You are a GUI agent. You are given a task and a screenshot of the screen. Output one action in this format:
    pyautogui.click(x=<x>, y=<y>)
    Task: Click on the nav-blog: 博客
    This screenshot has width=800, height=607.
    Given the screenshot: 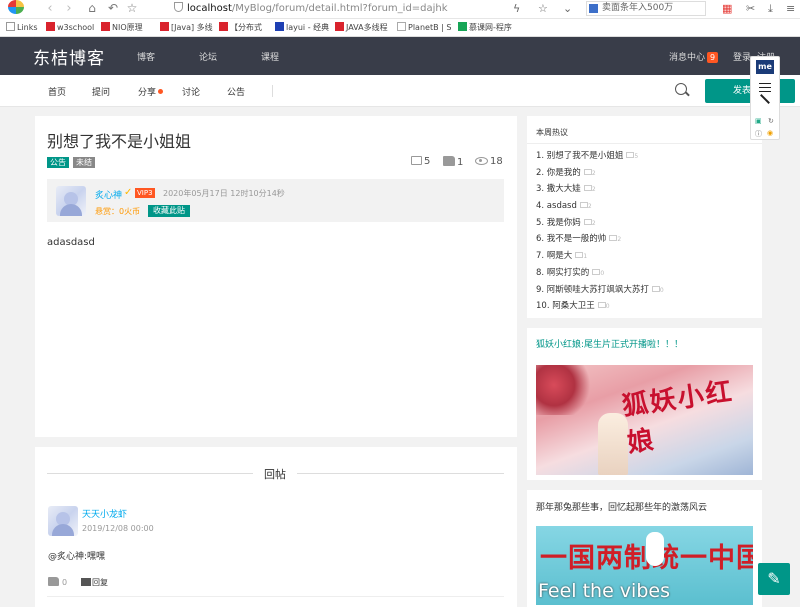 What is the action you would take?
    pyautogui.click(x=146, y=56)
    